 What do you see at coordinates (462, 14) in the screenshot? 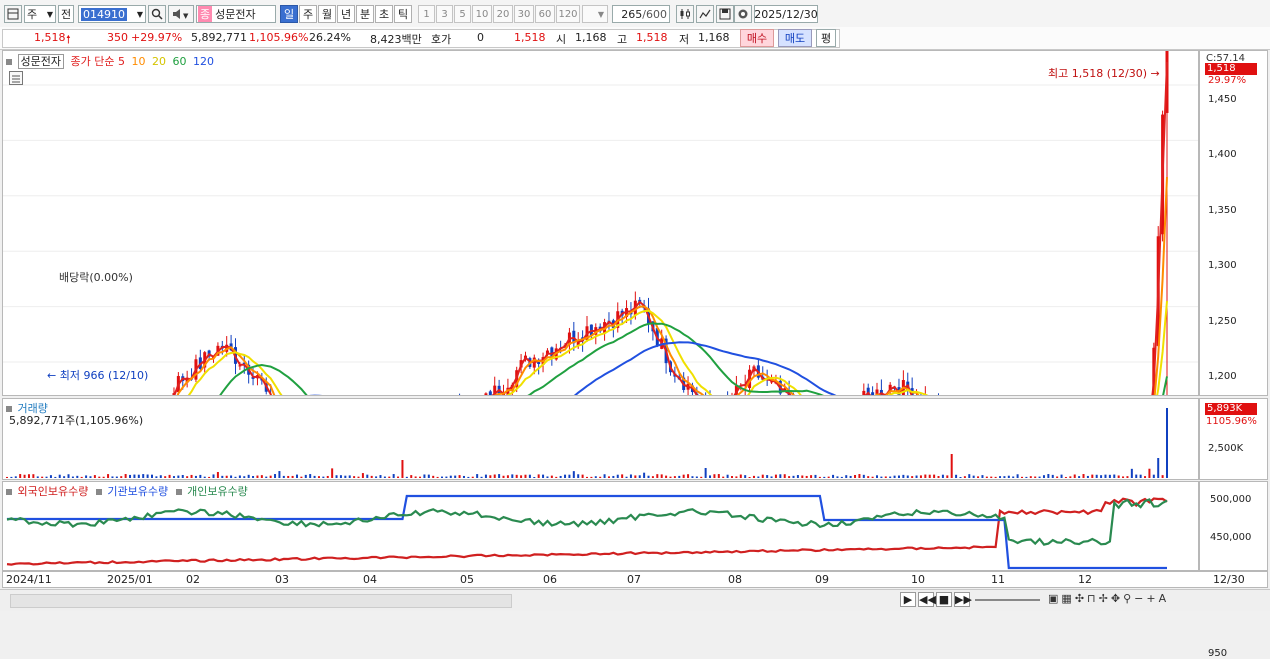
I see `minute-option: 5` at bounding box center [462, 14].